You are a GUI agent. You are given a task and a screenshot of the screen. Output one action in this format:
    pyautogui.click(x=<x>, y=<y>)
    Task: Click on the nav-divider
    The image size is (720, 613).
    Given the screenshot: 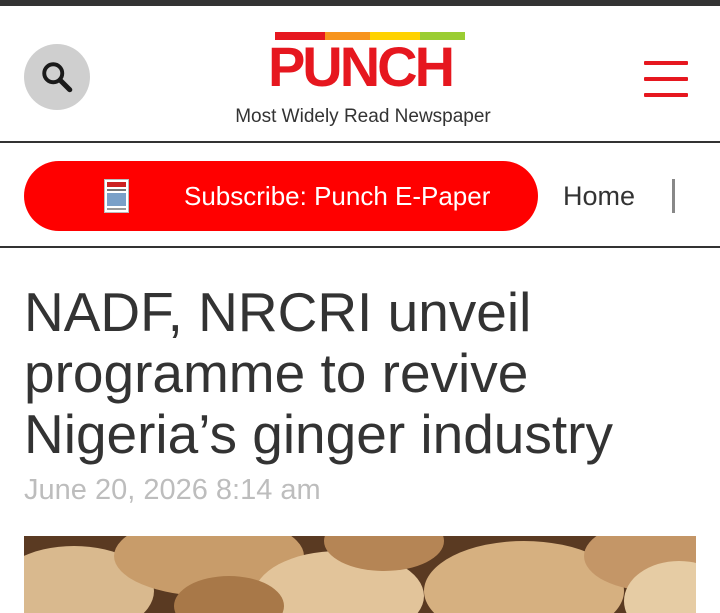 What is the action you would take?
    pyautogui.click(x=673, y=196)
    